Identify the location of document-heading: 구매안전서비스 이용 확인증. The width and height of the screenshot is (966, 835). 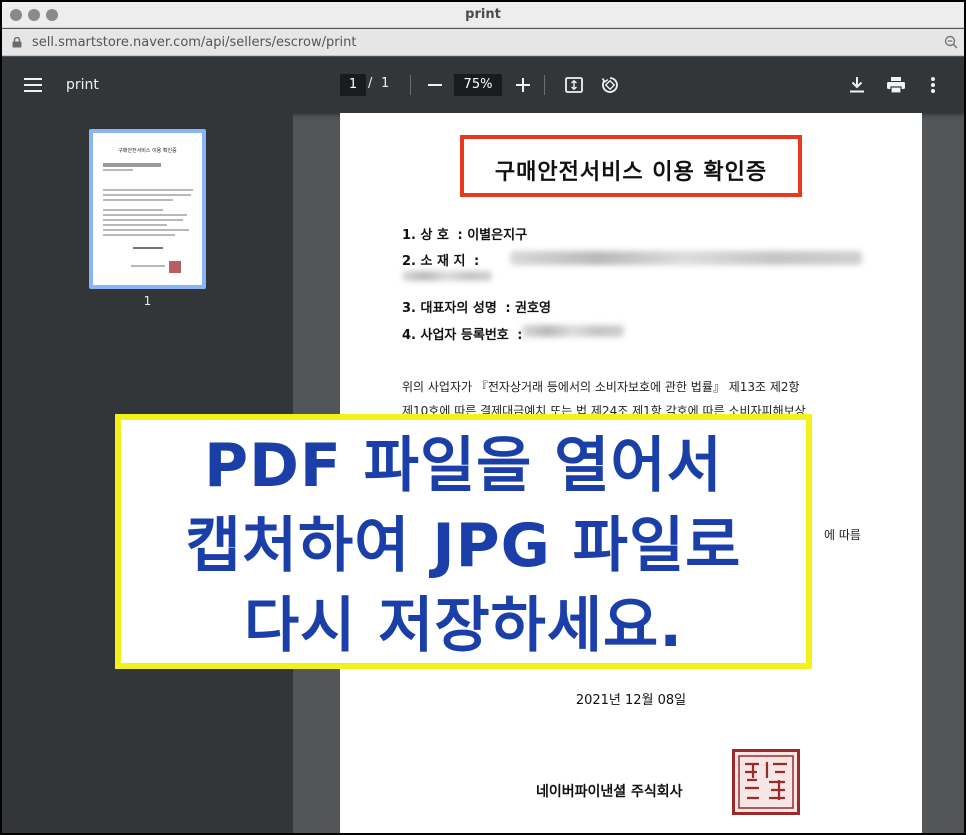
(631, 172).